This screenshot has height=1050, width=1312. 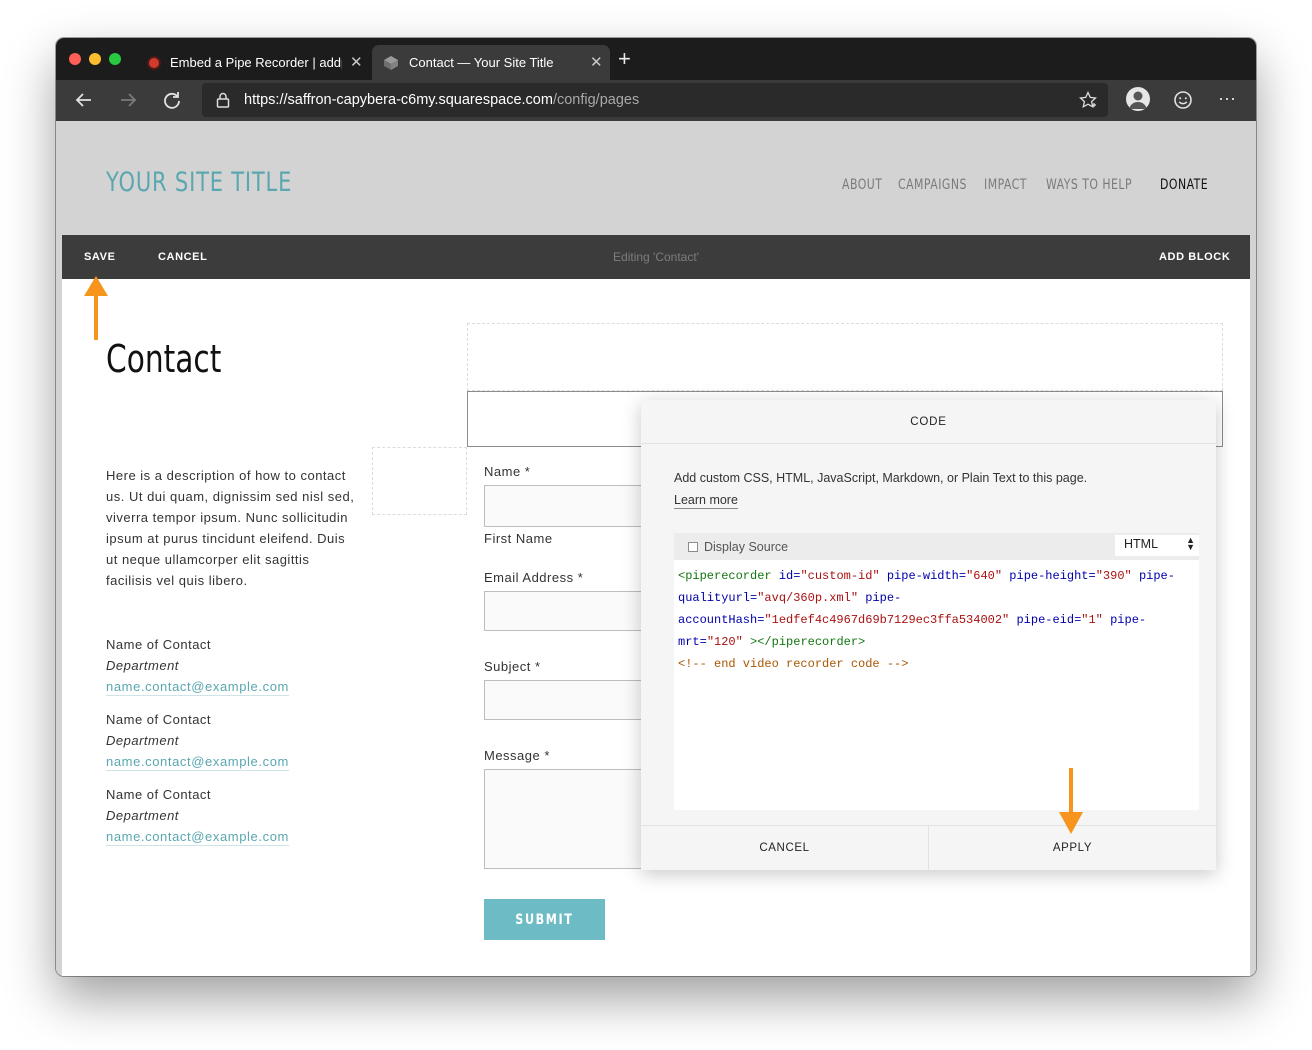 I want to click on recording-dot-icon, so click(x=154, y=63).